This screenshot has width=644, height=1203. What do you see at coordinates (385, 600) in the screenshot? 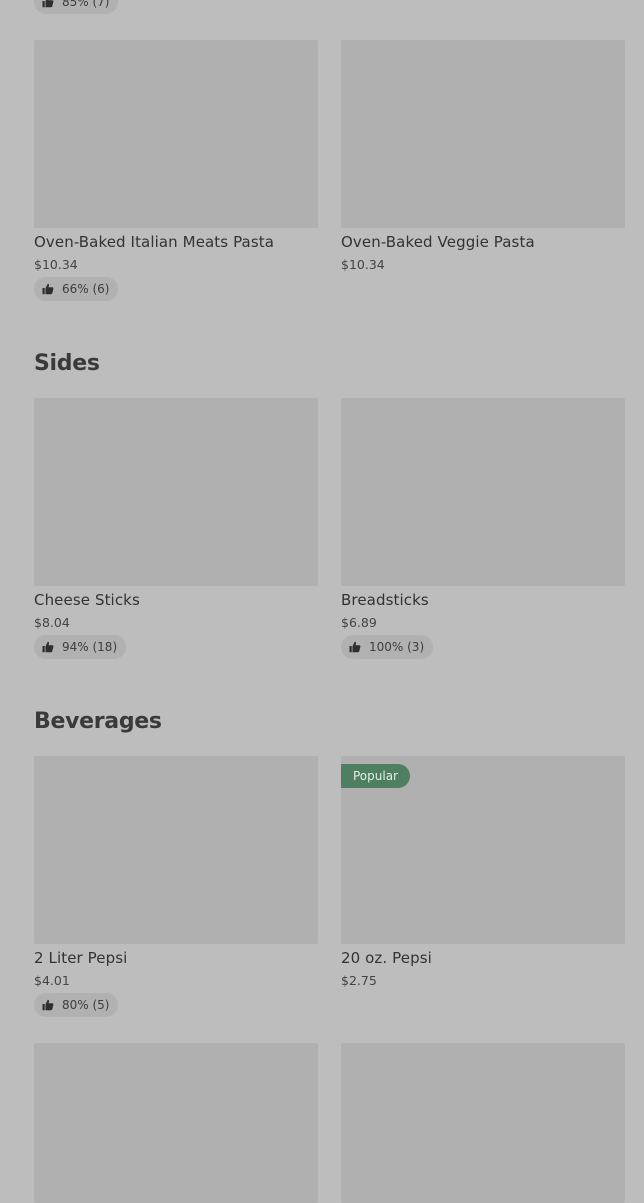
I see `item-name: Breadsticks` at bounding box center [385, 600].